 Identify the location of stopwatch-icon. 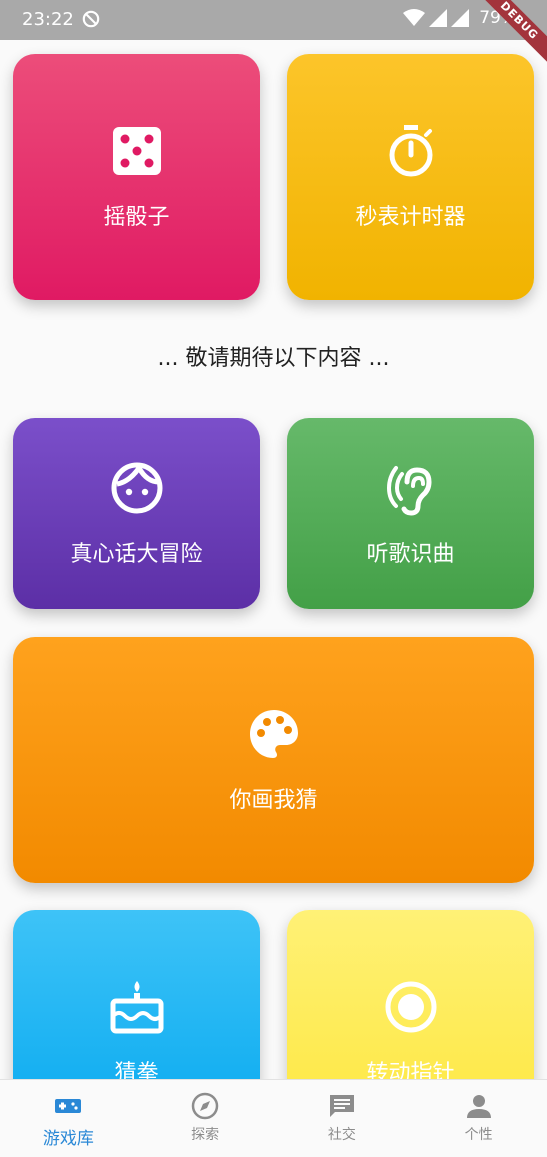
(410, 151).